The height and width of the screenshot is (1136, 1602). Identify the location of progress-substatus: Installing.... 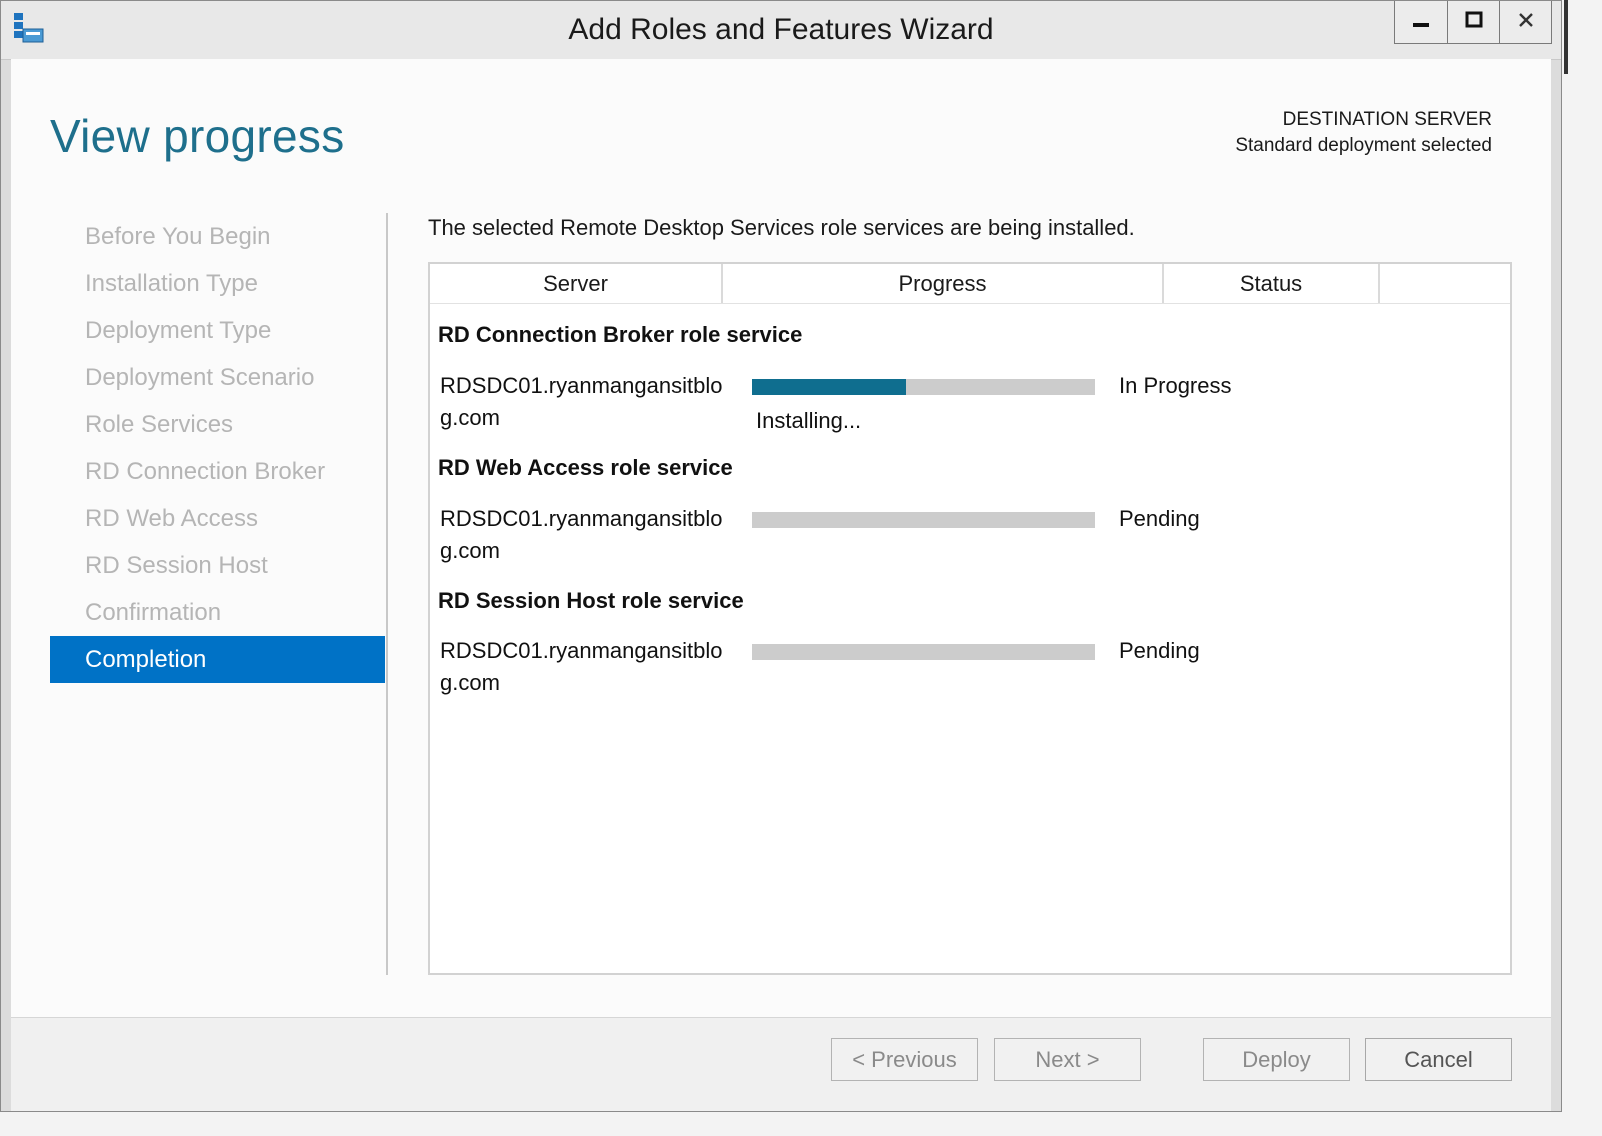
(809, 420).